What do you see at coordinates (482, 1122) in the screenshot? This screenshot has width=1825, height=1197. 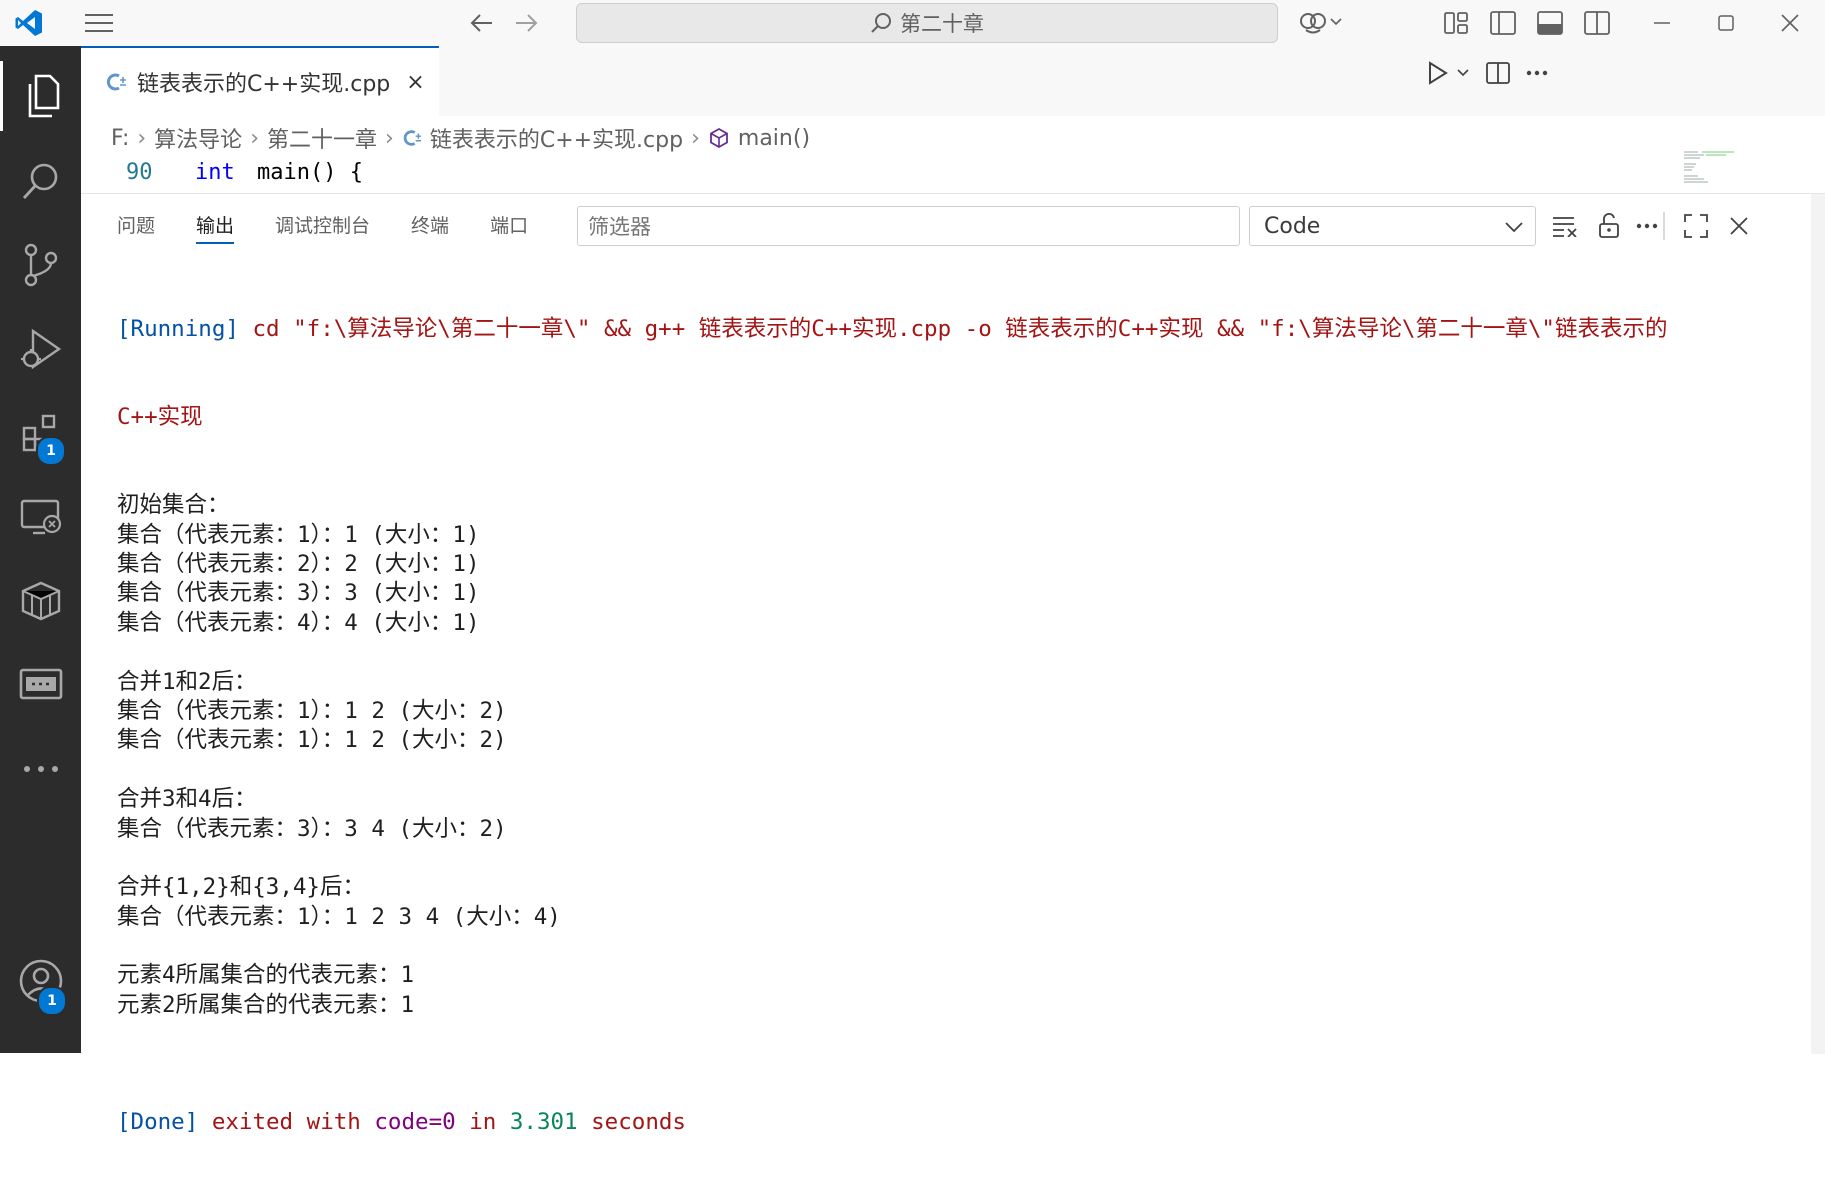 I see `done-text-2: in` at bounding box center [482, 1122].